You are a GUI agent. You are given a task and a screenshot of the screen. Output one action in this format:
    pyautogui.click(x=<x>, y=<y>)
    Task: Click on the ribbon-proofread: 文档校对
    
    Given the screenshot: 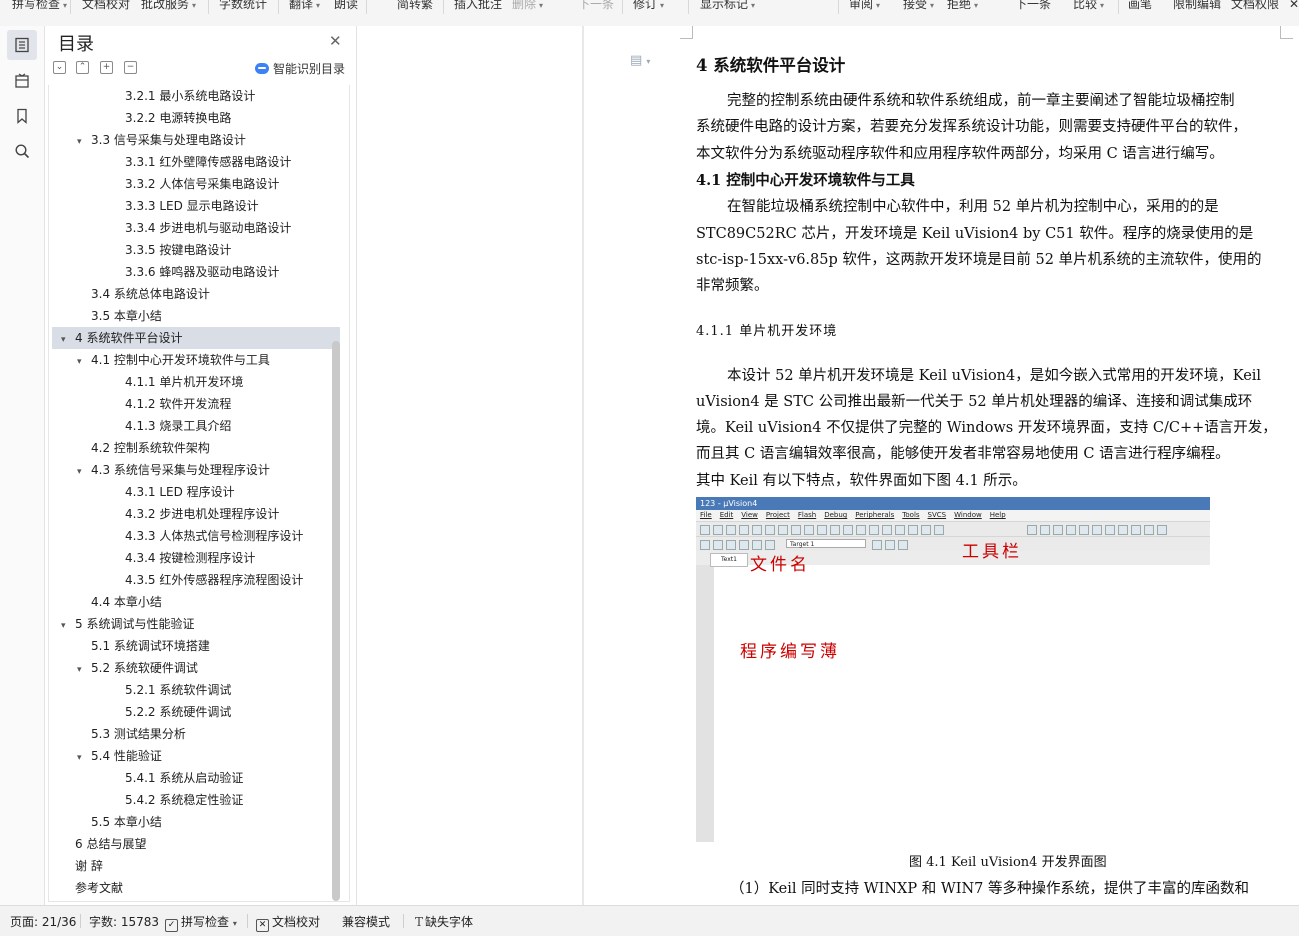 What is the action you would take?
    pyautogui.click(x=106, y=7)
    